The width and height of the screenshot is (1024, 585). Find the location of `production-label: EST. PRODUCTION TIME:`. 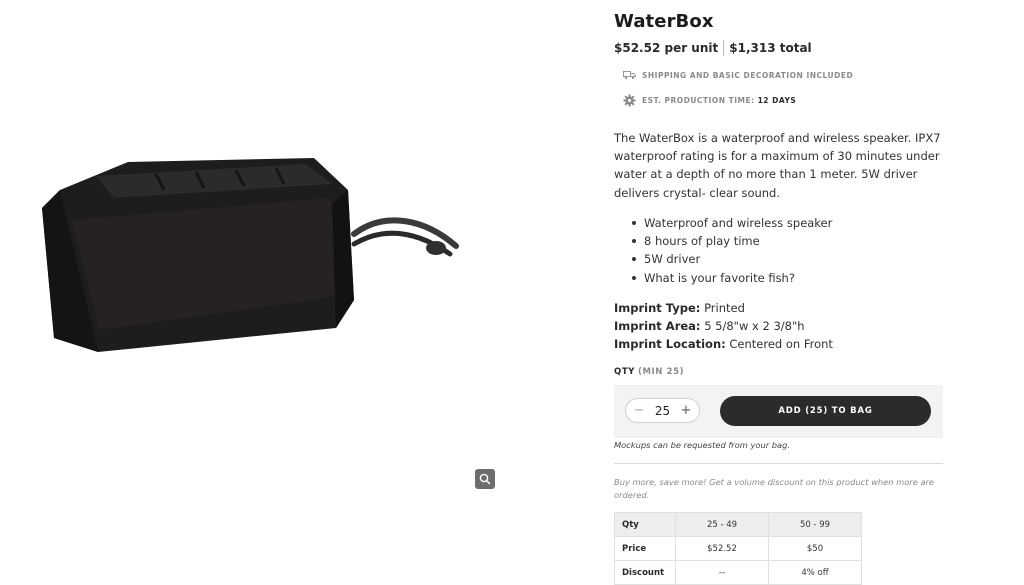

production-label: EST. PRODUCTION TIME: is located at coordinates (698, 100).